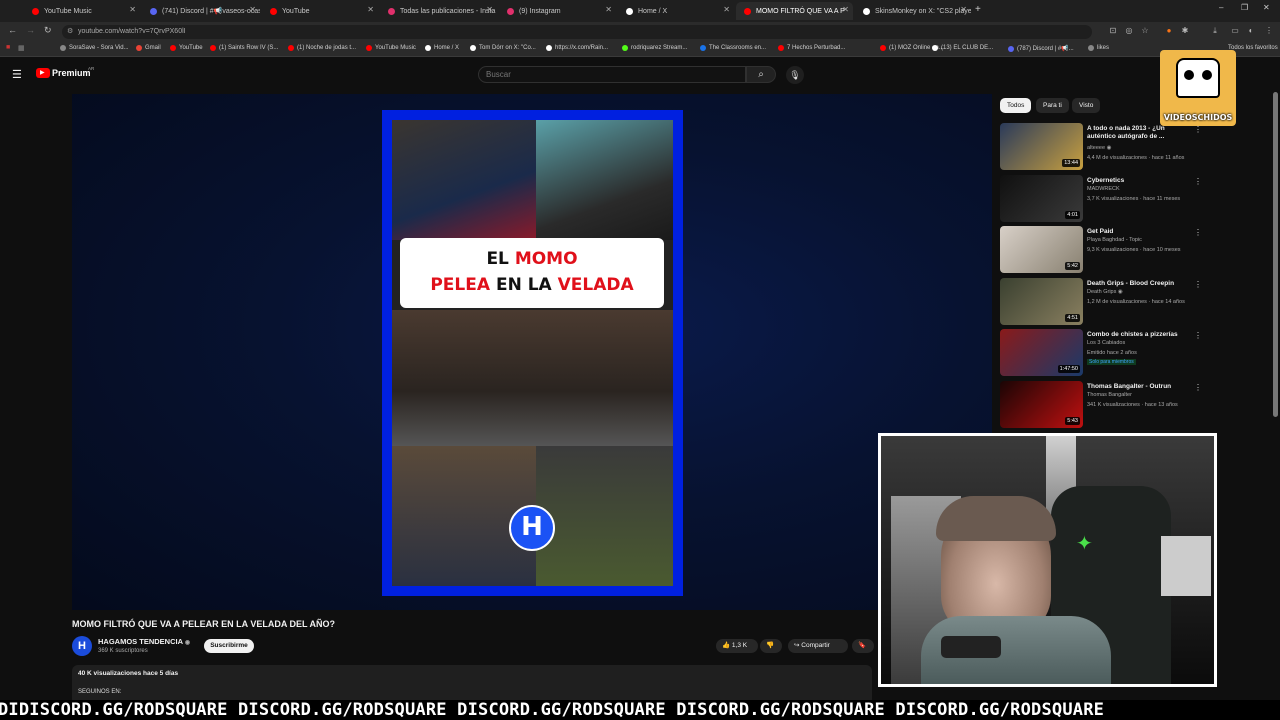 The image size is (1280, 720). Describe the element at coordinates (1052, 105) in the screenshot. I see `filter-chip: Para ti` at that location.